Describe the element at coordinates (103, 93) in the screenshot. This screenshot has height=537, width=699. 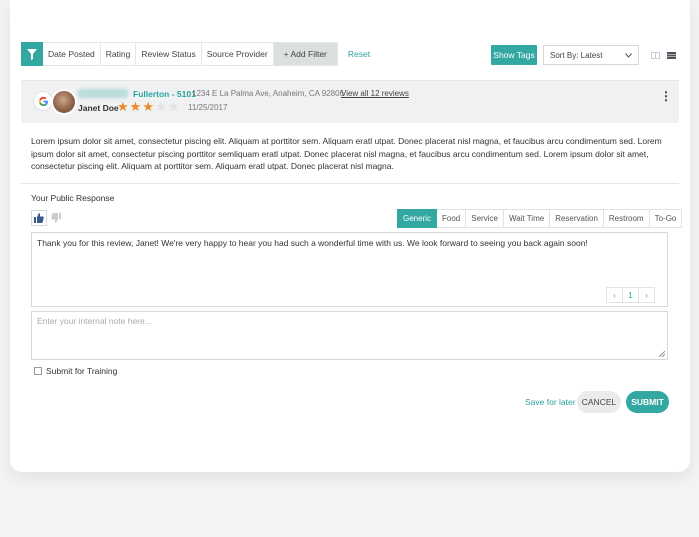
I see `blurred-business-name` at that location.